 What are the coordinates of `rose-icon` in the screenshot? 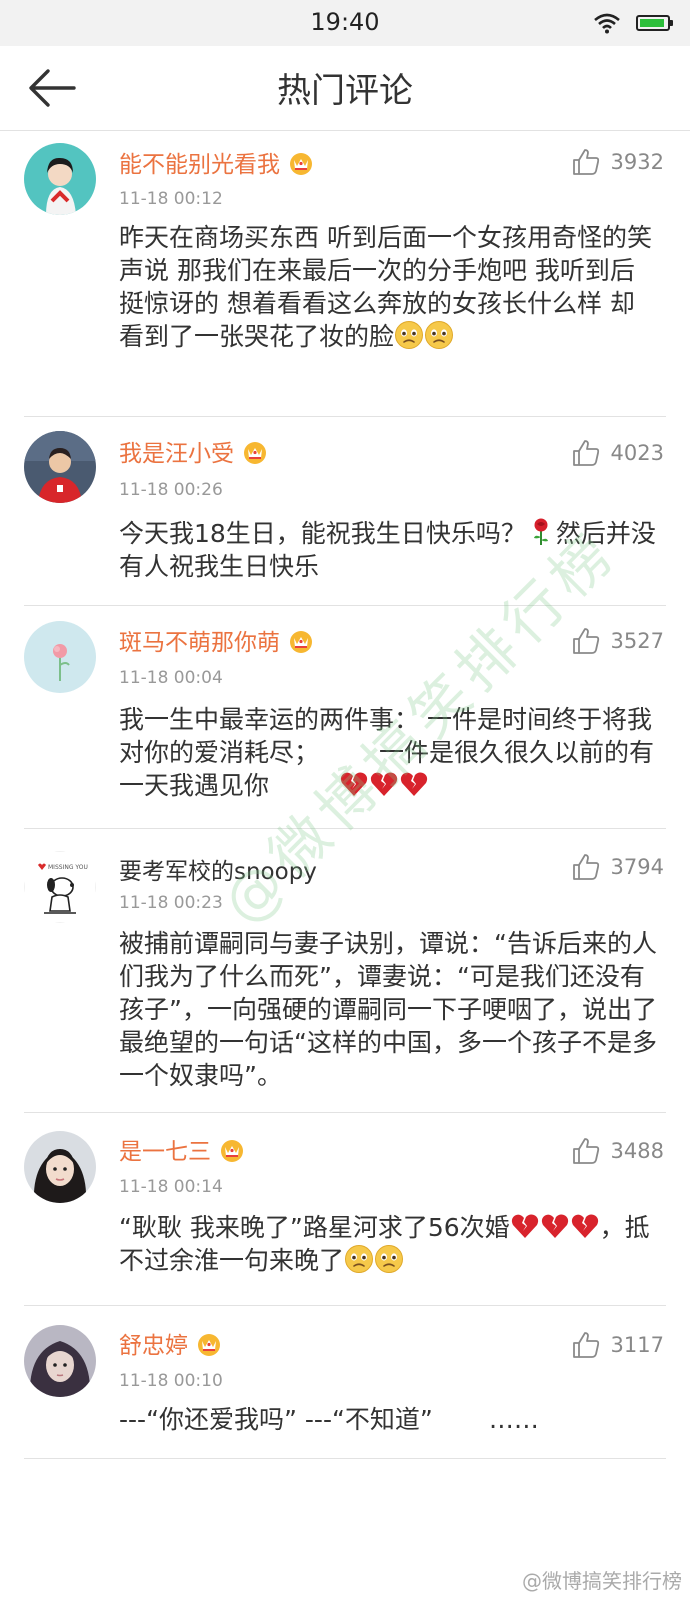 It's located at (541, 532).